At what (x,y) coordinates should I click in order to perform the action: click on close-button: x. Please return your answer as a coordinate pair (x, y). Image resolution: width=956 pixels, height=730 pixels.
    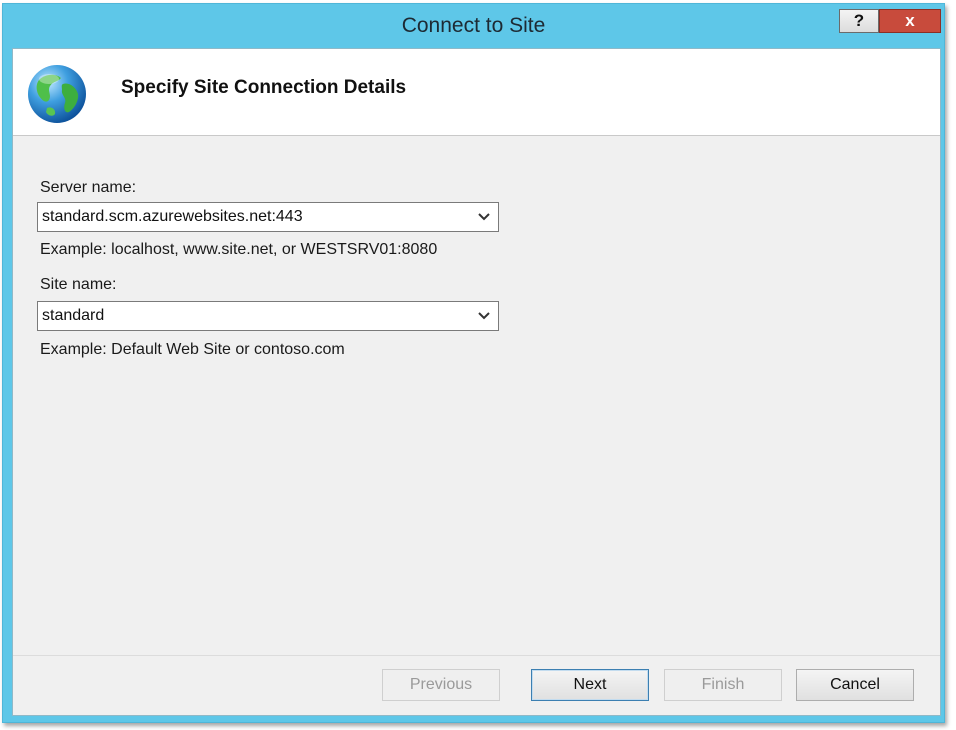
    Looking at the image, I should click on (910, 21).